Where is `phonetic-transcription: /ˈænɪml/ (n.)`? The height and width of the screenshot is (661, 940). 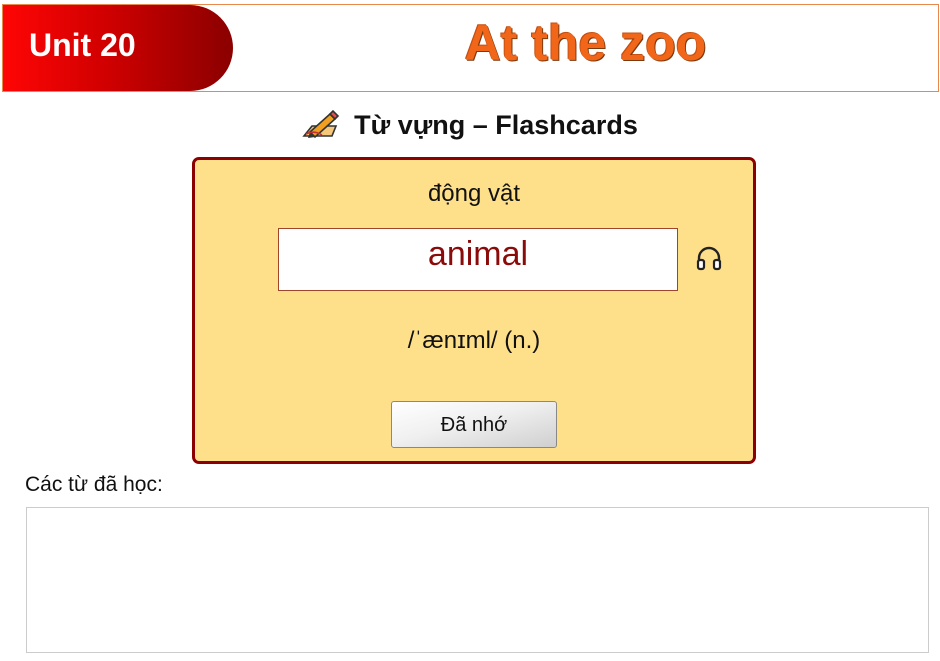 phonetic-transcription: /ˈænɪml/ (n.) is located at coordinates (474, 340).